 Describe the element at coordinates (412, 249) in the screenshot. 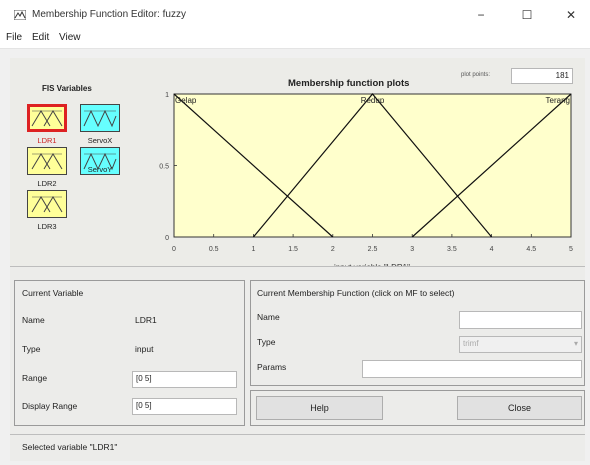

I see `x-tick-label: 3` at that location.